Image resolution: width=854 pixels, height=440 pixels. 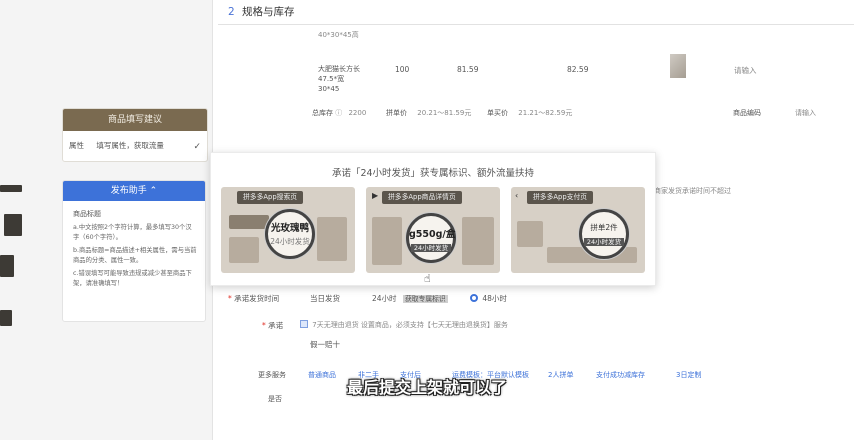 I want to click on seven-day-return-option: 7天无理由退货 设置商品，必须支持【七天无理由退换货】服务, so click(x=404, y=325).